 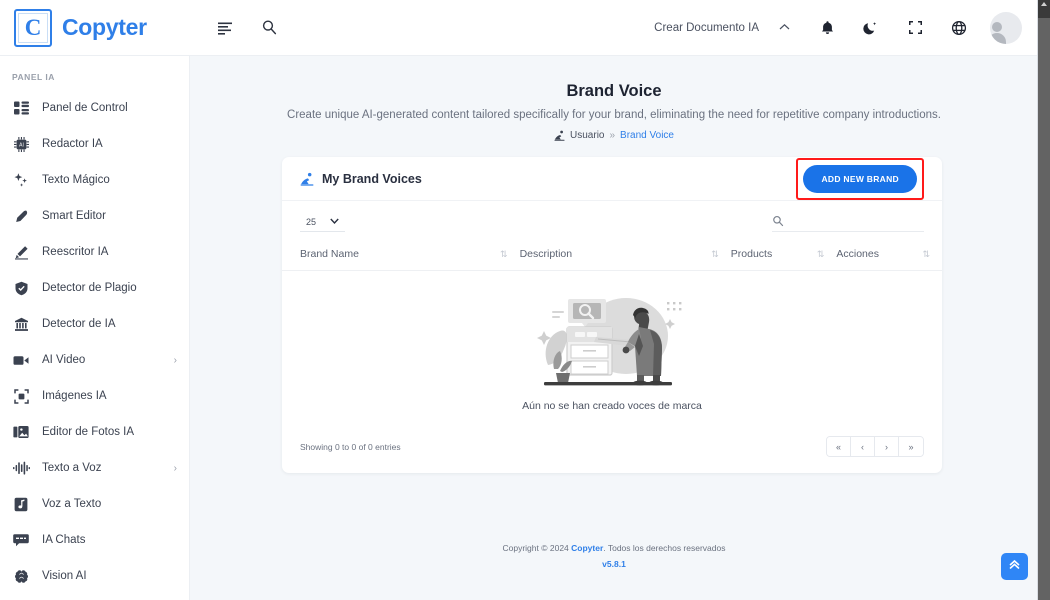 What do you see at coordinates (94, 288) in the screenshot?
I see `sidebar-item-detector-de-plagio: Detector de Plagio` at bounding box center [94, 288].